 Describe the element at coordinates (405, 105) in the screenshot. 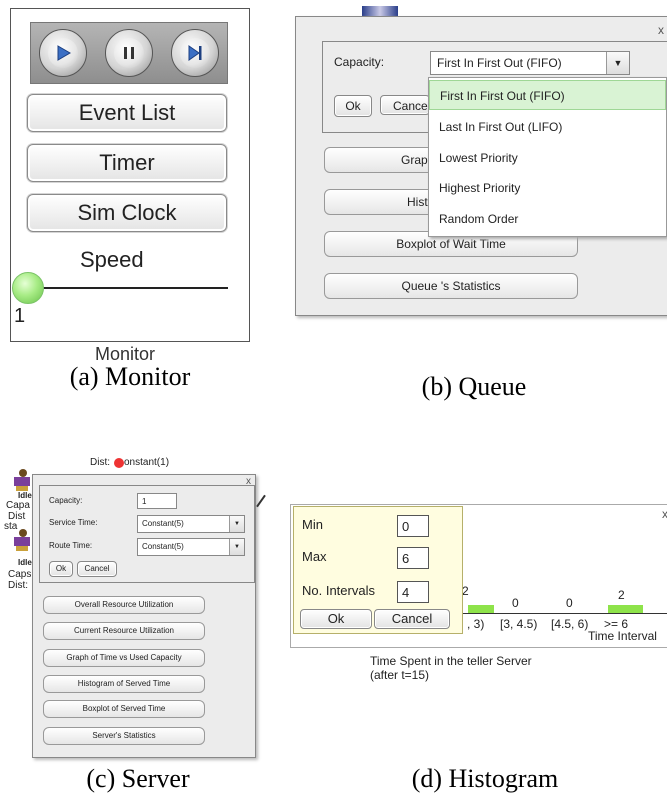

I see `cancel-button: Cance` at that location.